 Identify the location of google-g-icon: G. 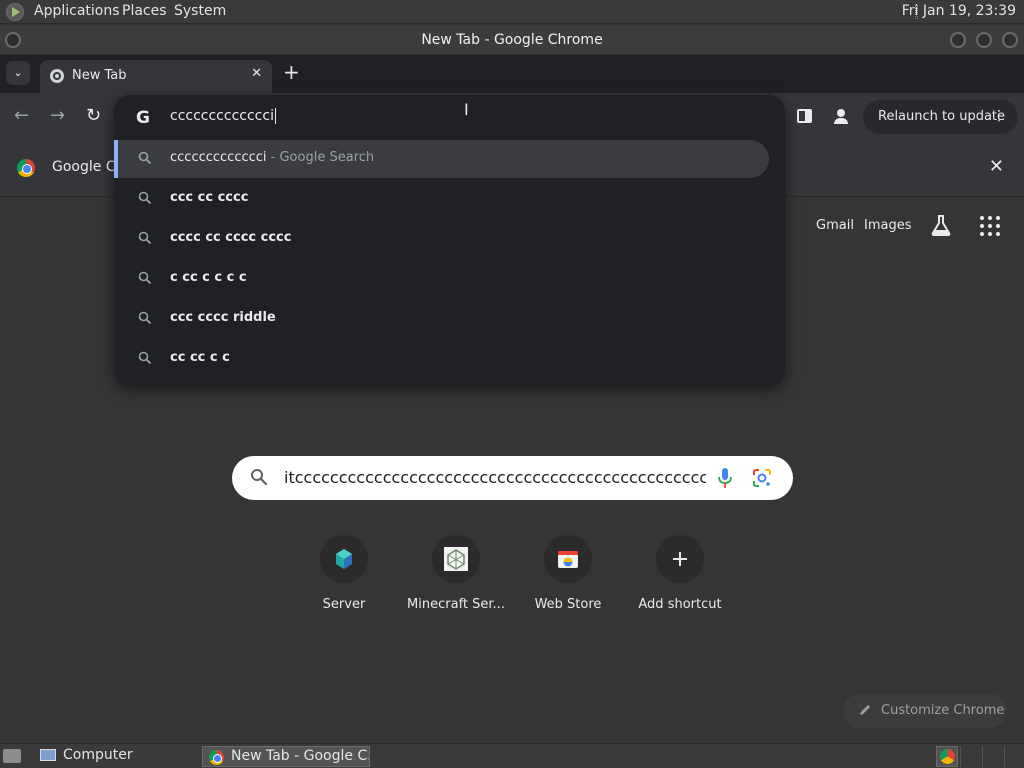
(143, 118).